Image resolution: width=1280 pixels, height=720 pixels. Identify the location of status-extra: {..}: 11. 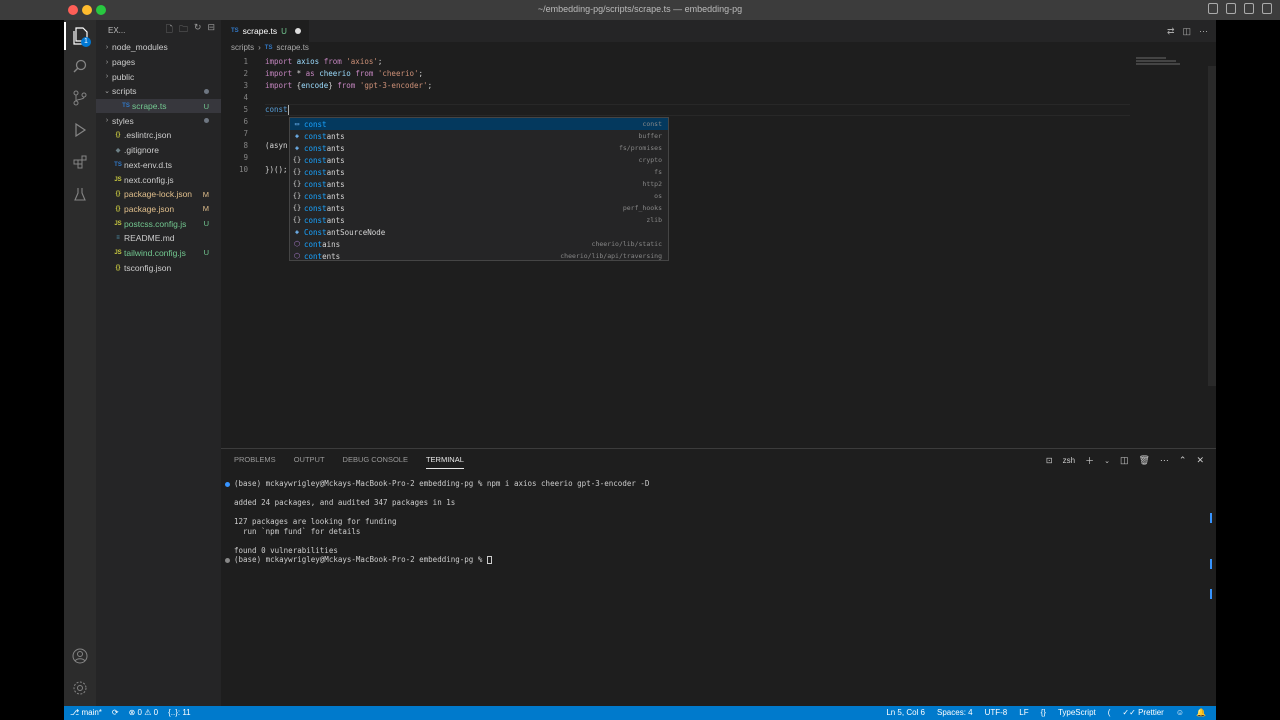
(179, 712).